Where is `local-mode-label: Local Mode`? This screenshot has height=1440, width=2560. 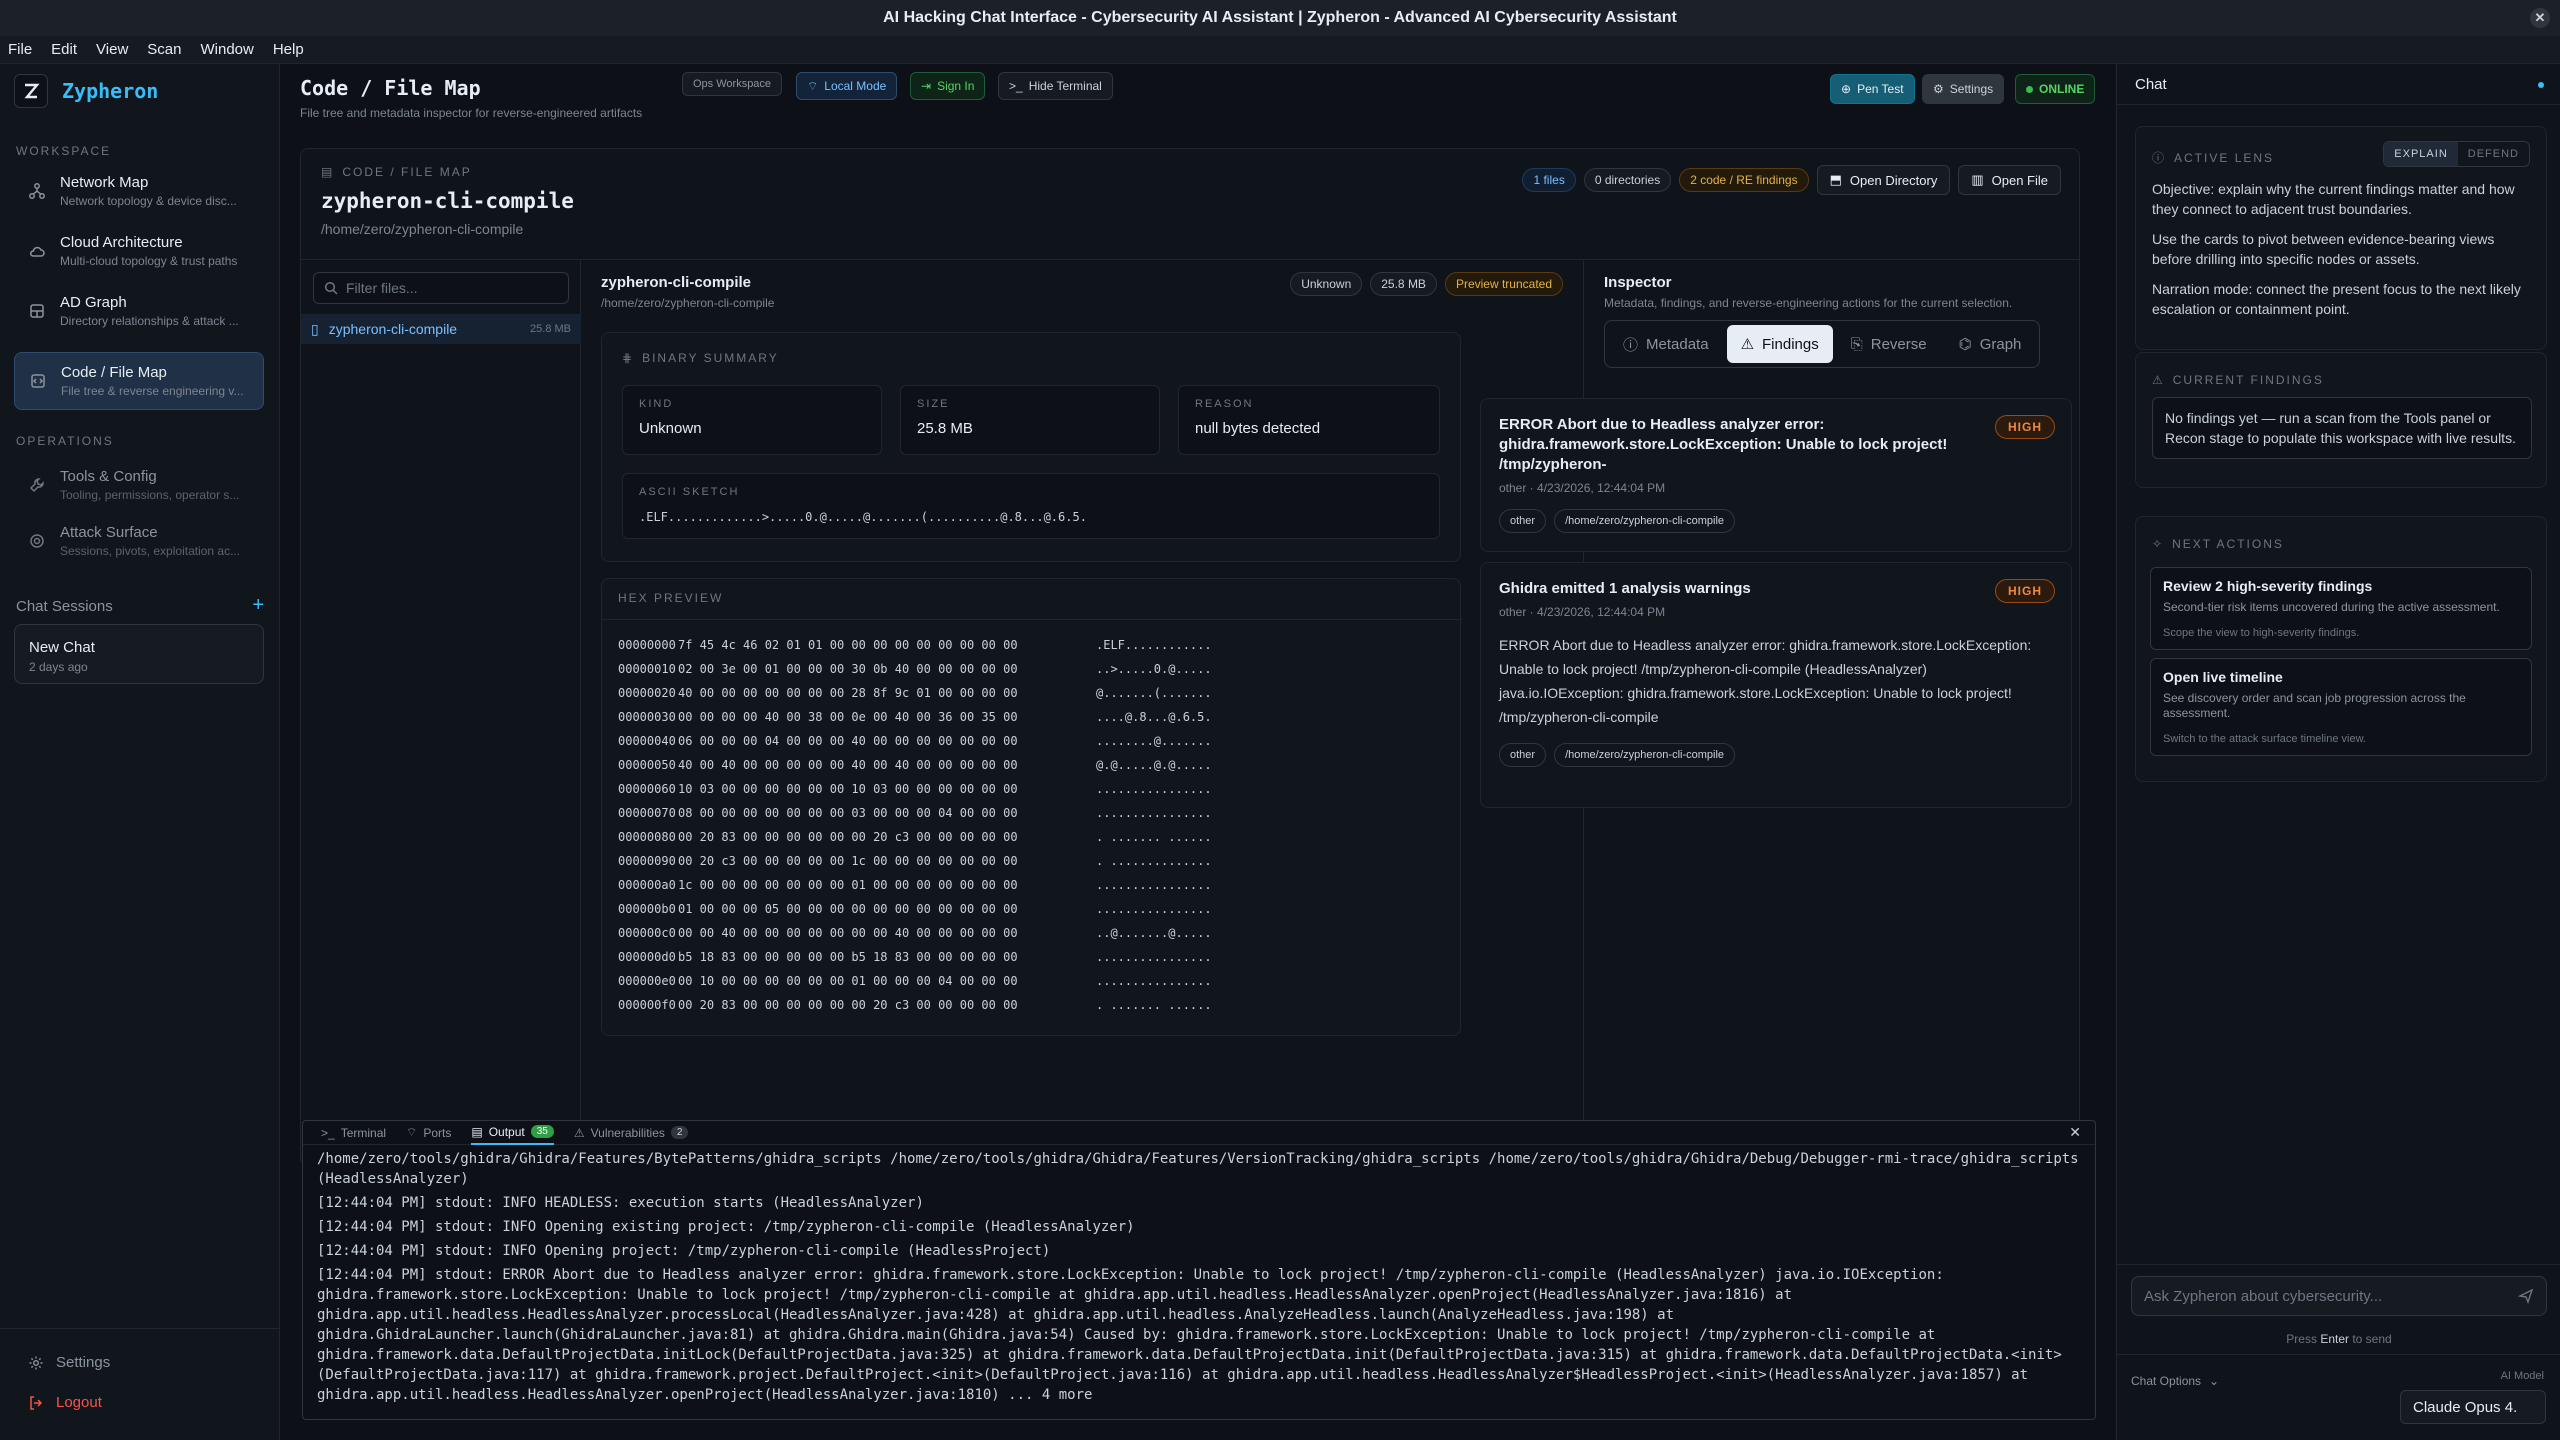 local-mode-label: Local Mode is located at coordinates (855, 86).